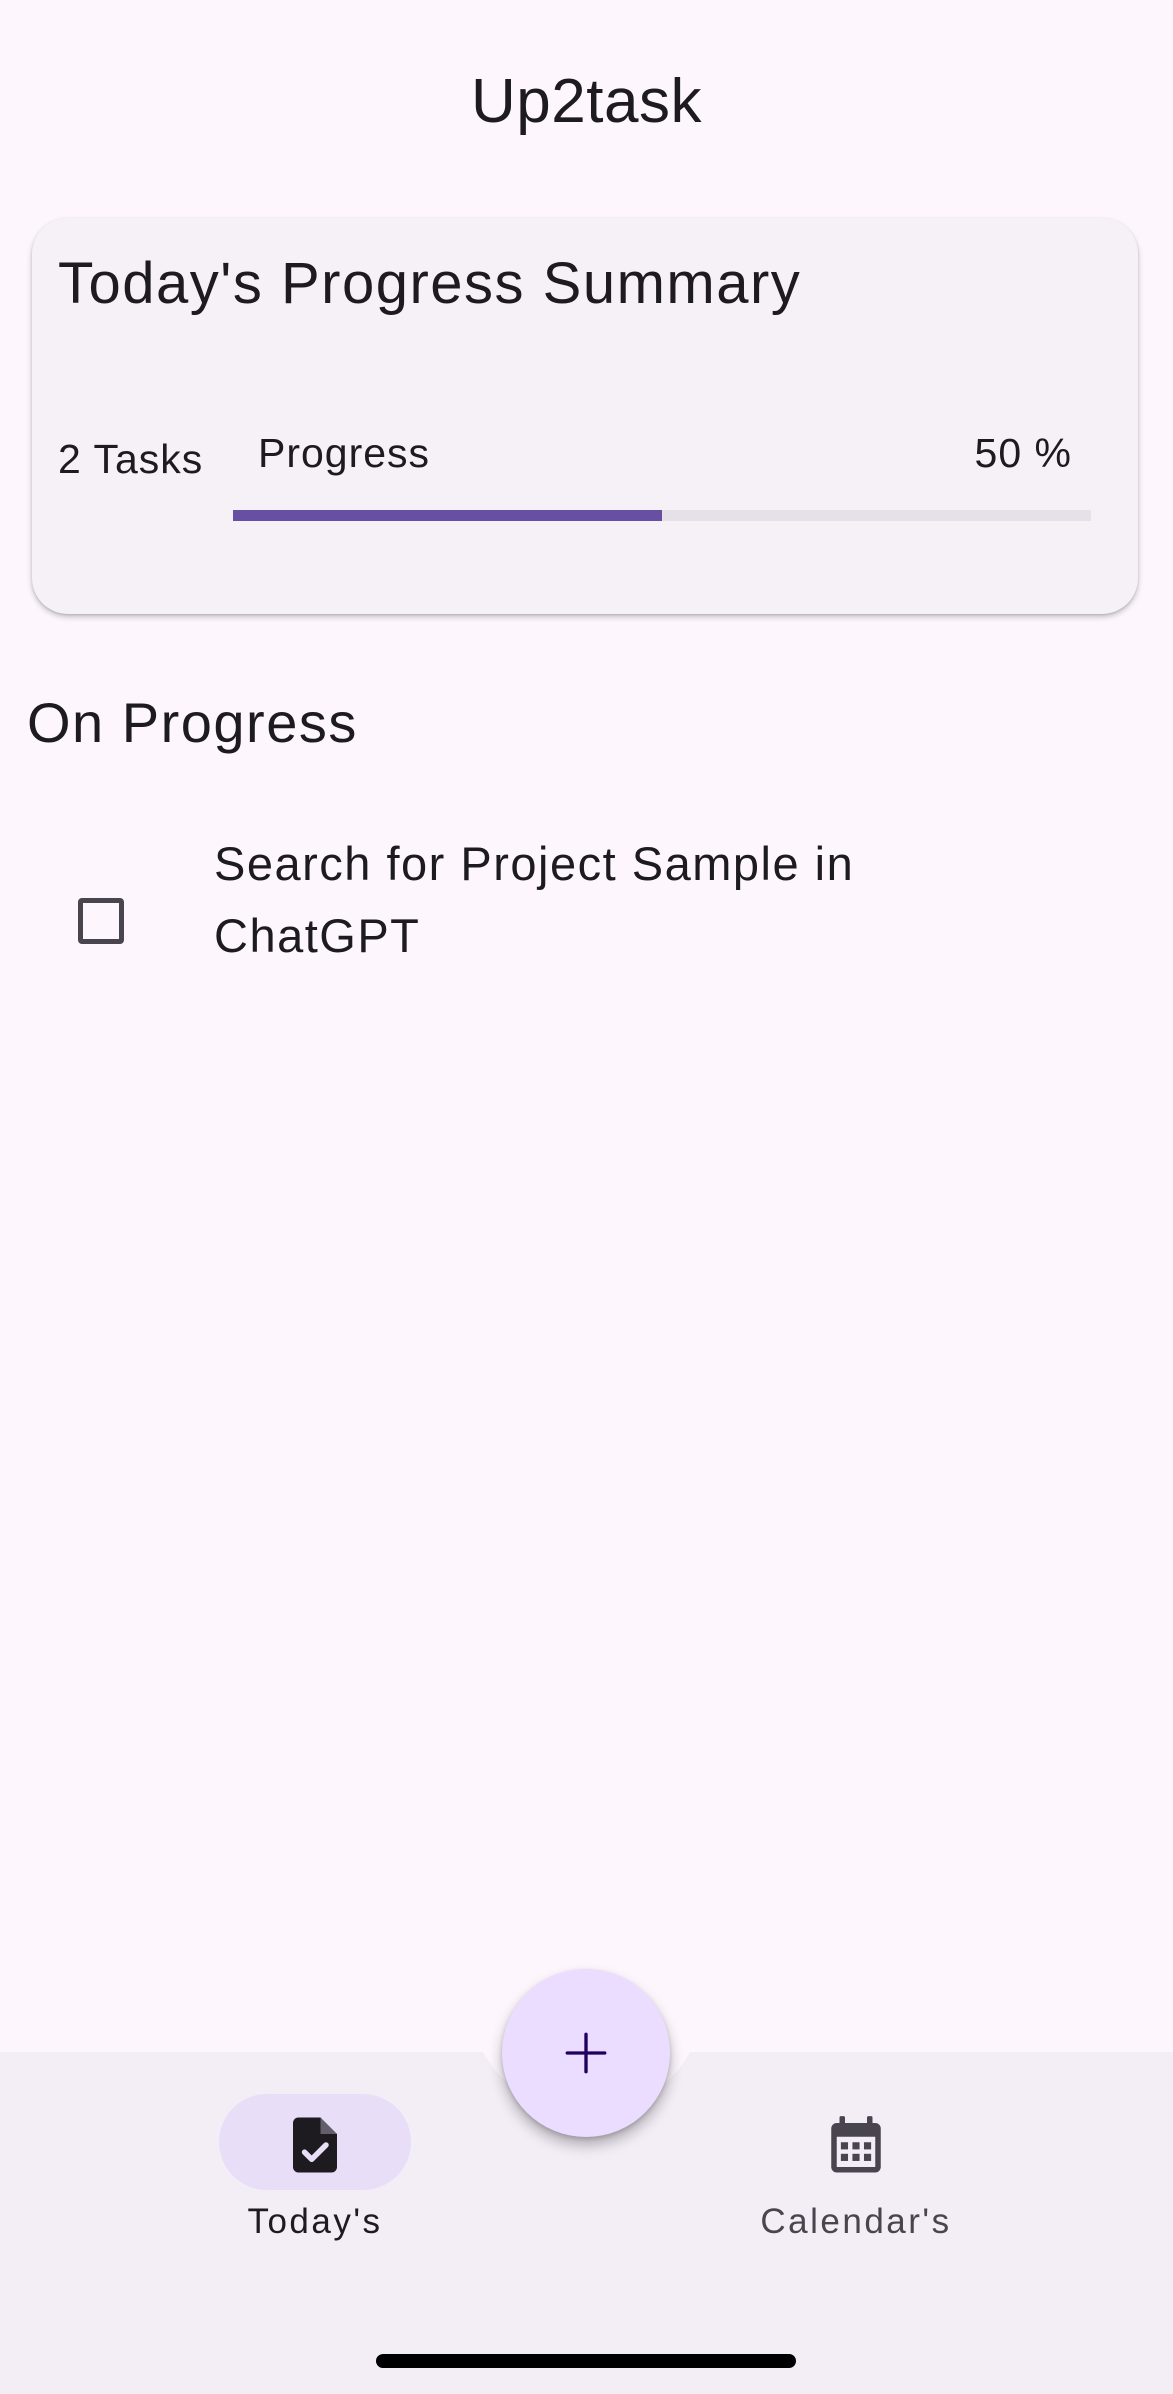 Image resolution: width=1173 pixels, height=2394 pixels. Describe the element at coordinates (315, 2174) in the screenshot. I see `nav-item-todays: Today's` at that location.